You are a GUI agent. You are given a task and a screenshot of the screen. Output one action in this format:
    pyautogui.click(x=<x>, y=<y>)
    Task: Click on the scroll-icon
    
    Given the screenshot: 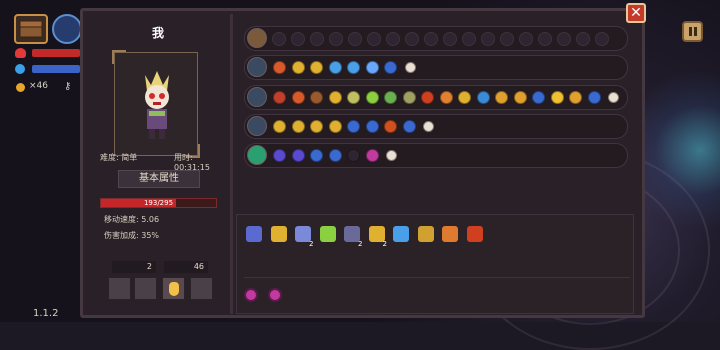 What is the action you would take?
    pyautogui.click(x=474, y=234)
    